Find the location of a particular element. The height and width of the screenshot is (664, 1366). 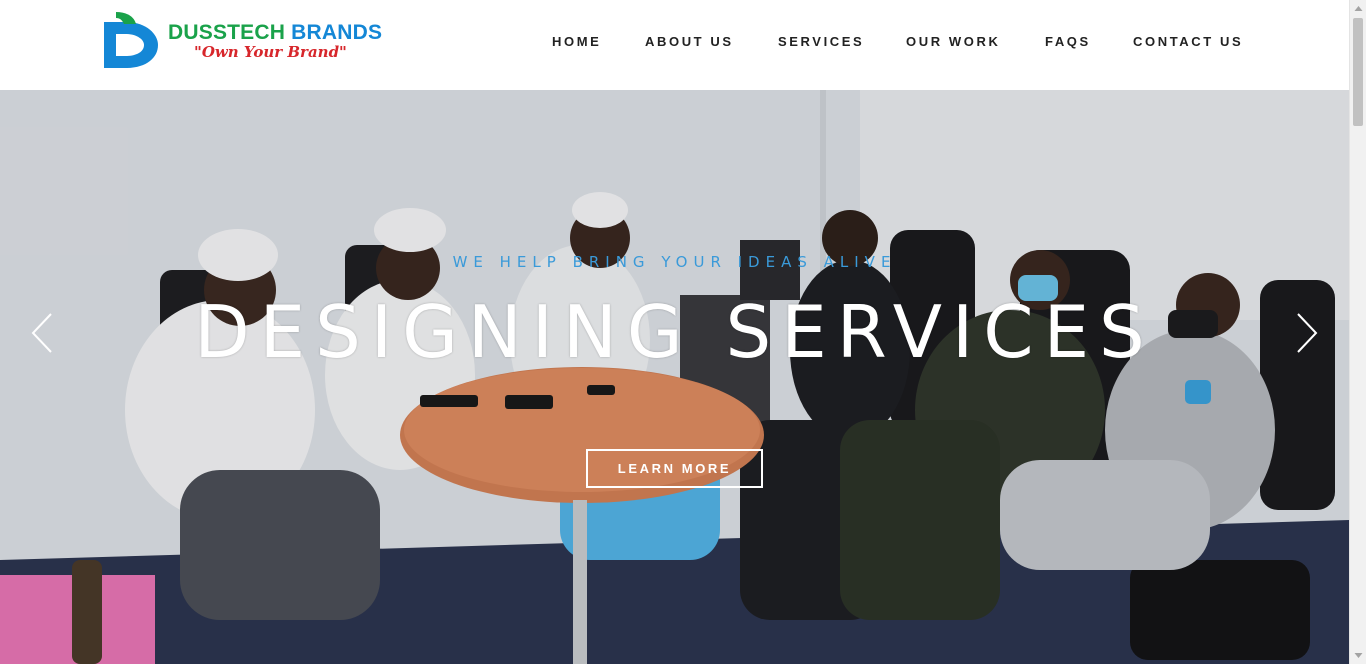

nav-item-faqs: FAQS is located at coordinates (1068, 41).